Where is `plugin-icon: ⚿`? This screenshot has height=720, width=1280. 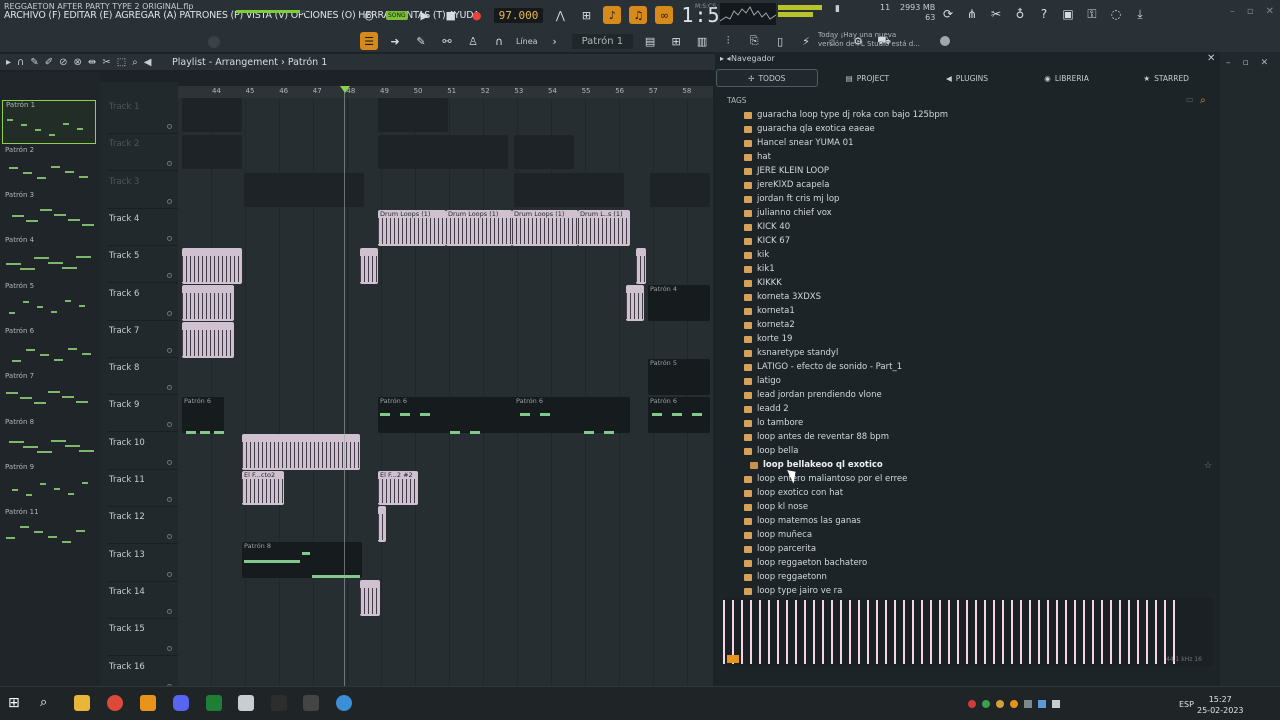
plugin-icon: ⚿ is located at coordinates (1092, 14).